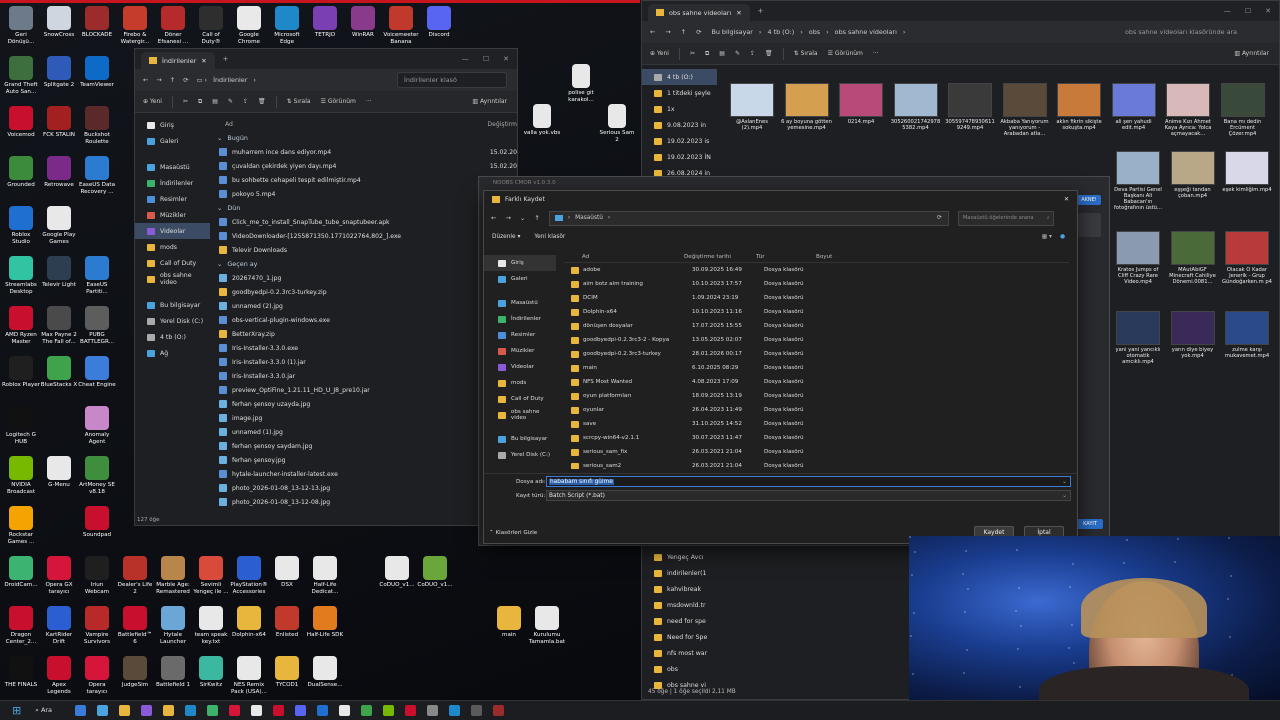 The width and height of the screenshot is (1280, 720). Describe the element at coordinates (1134, 107) in the screenshot. I see `video-thumbnail: ali şen yahudi edit.mp4` at that location.